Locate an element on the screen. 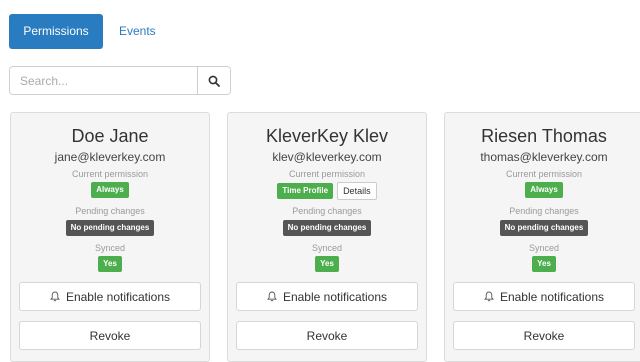  user-email: jane@kleverkey.com is located at coordinates (110, 157).